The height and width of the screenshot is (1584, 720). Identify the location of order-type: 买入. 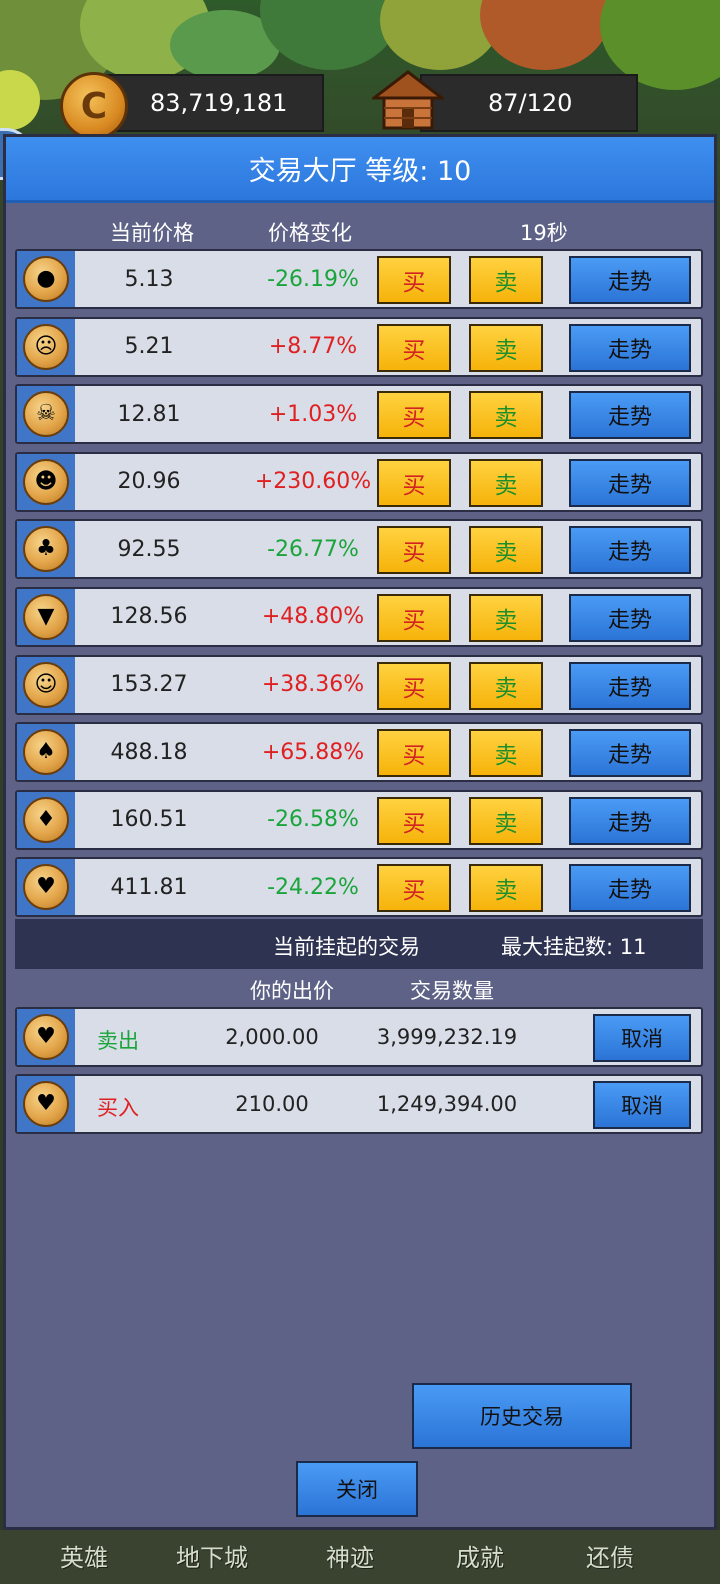
(118, 1108).